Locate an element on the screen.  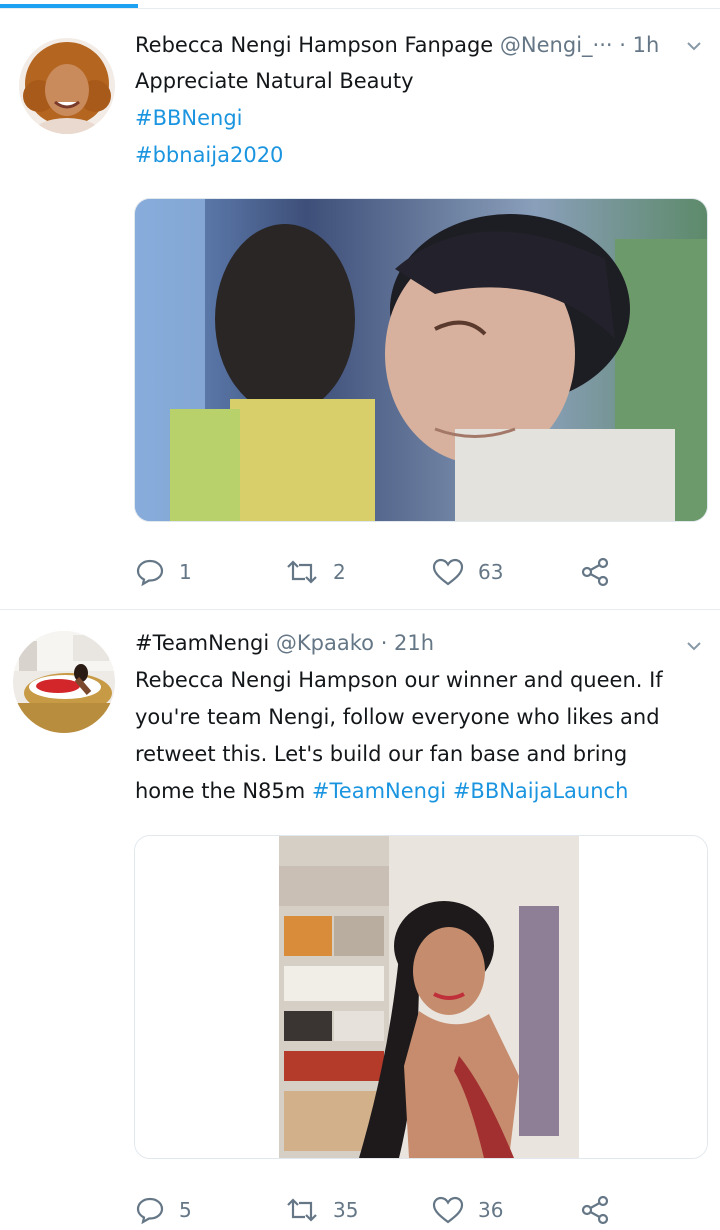
hashtag-link: #bbnaija2020 is located at coordinates (274, 155).